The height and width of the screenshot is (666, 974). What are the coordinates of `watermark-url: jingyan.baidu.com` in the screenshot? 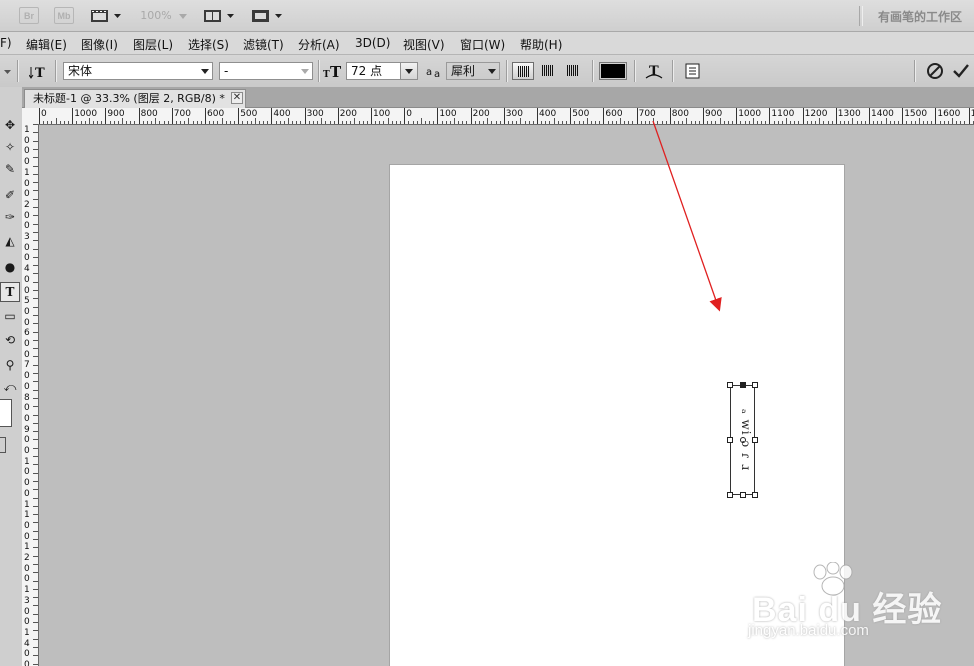 It's located at (808, 630).